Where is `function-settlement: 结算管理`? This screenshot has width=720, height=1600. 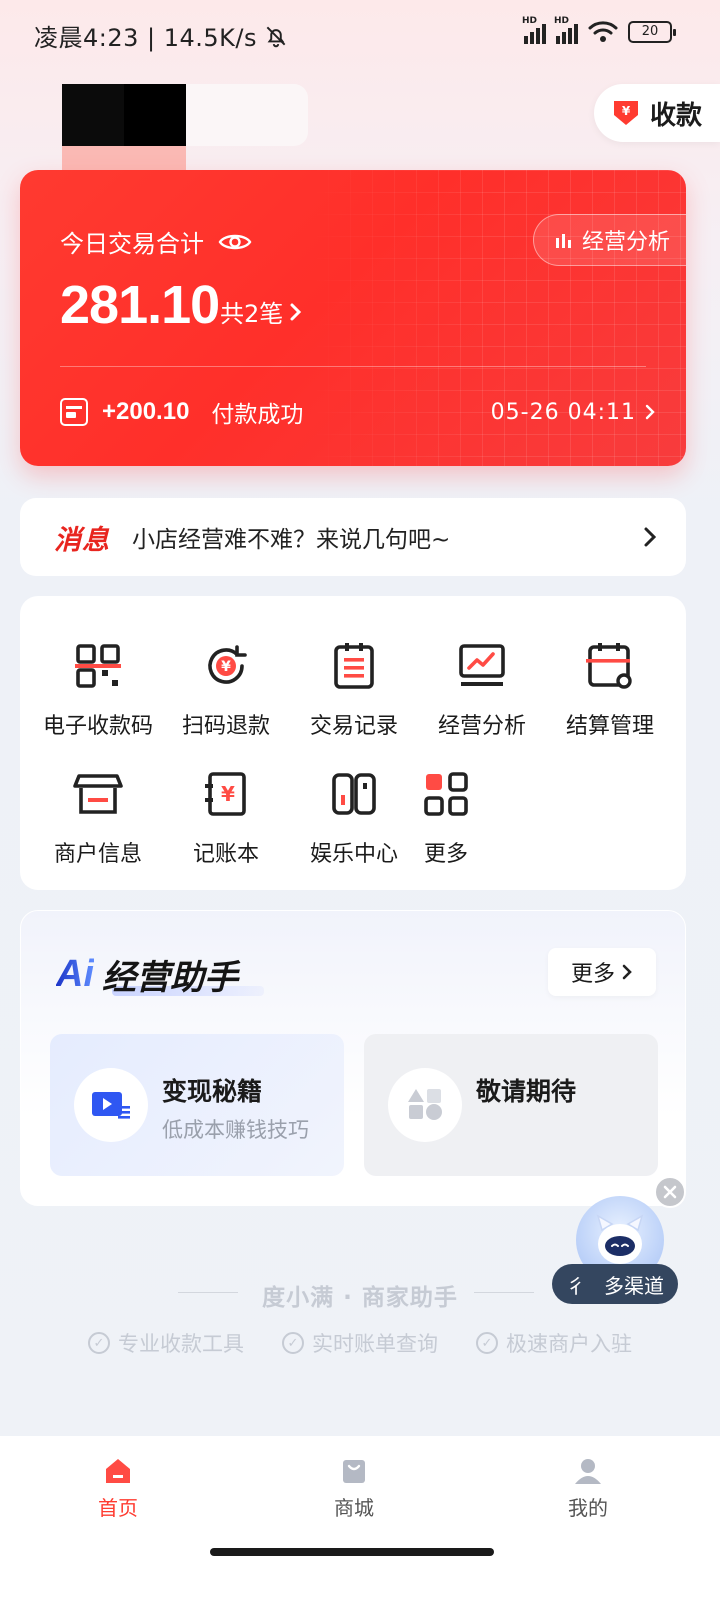
function-settlement: 结算管理 is located at coordinates (610, 693).